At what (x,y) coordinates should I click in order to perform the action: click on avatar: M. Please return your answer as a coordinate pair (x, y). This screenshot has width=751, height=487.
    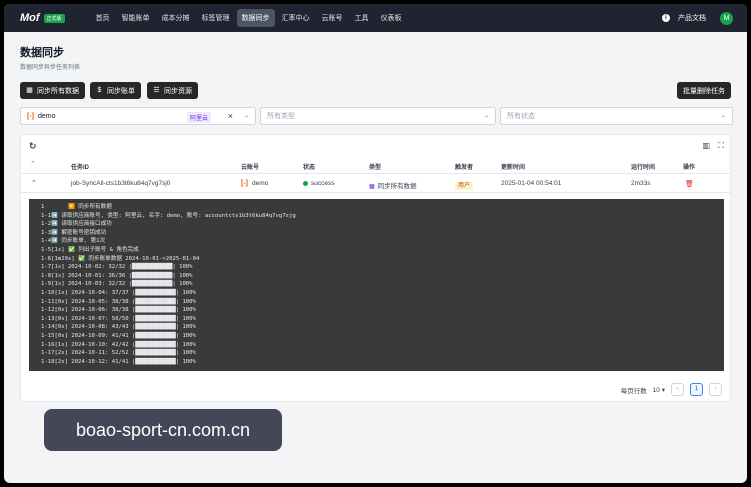
    Looking at the image, I should click on (726, 18).